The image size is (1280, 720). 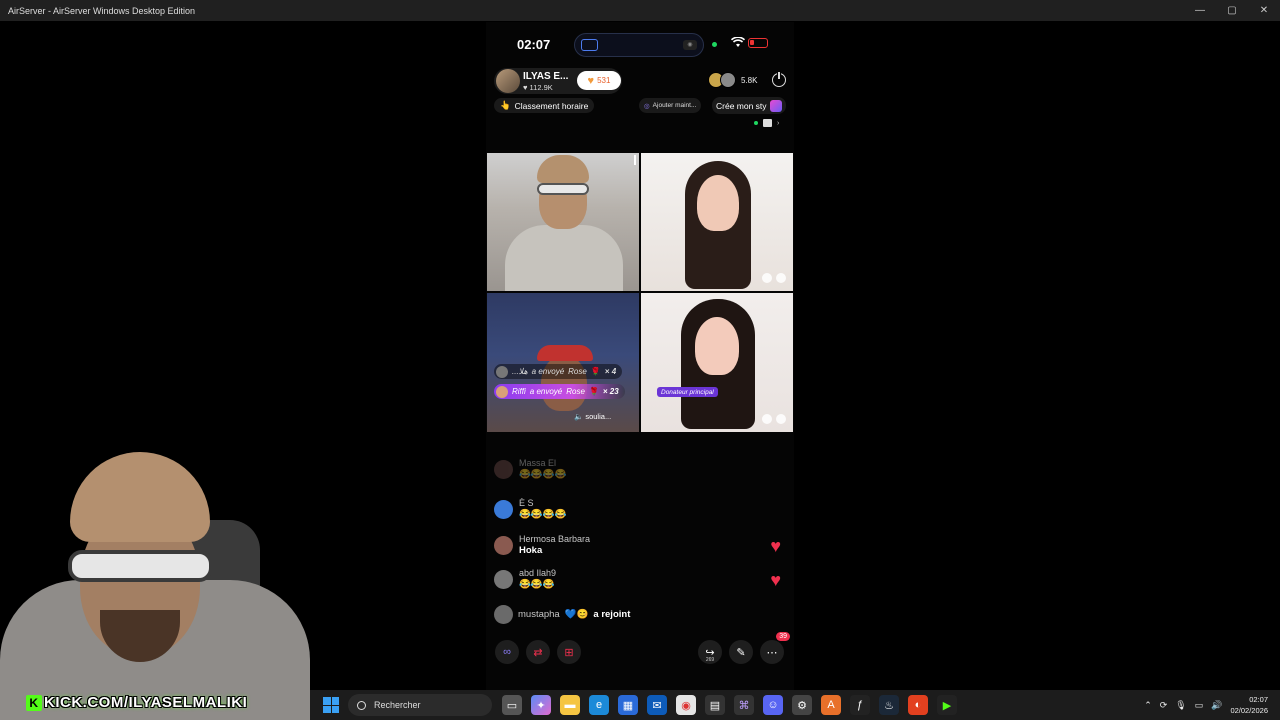 What do you see at coordinates (531, 550) in the screenshot?
I see `chat-text: Hoka` at bounding box center [531, 550].